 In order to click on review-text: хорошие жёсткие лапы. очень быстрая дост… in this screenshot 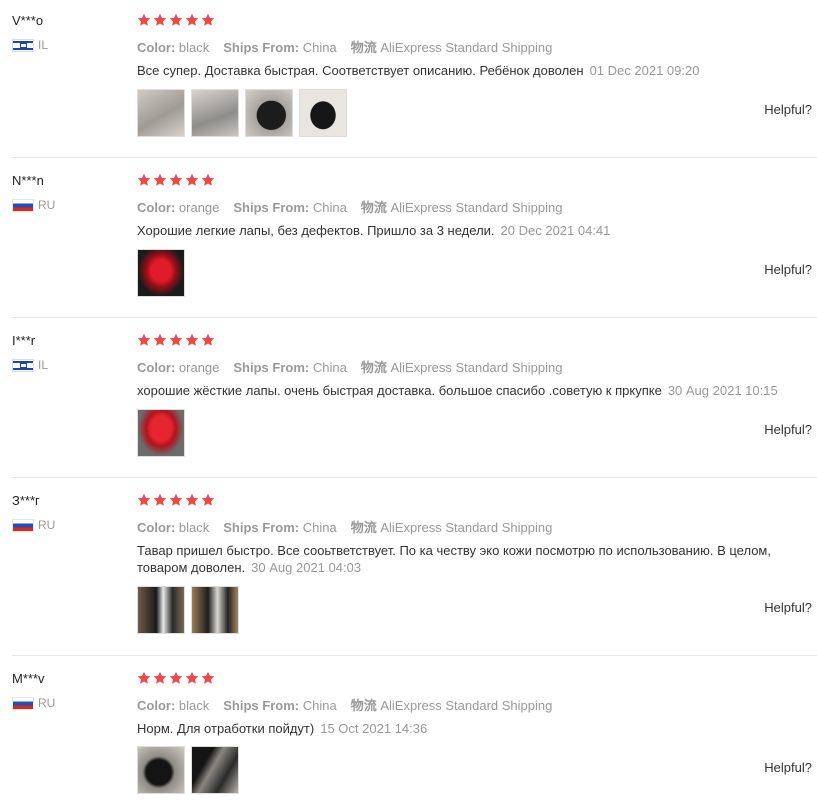, I will do `click(474, 390)`.